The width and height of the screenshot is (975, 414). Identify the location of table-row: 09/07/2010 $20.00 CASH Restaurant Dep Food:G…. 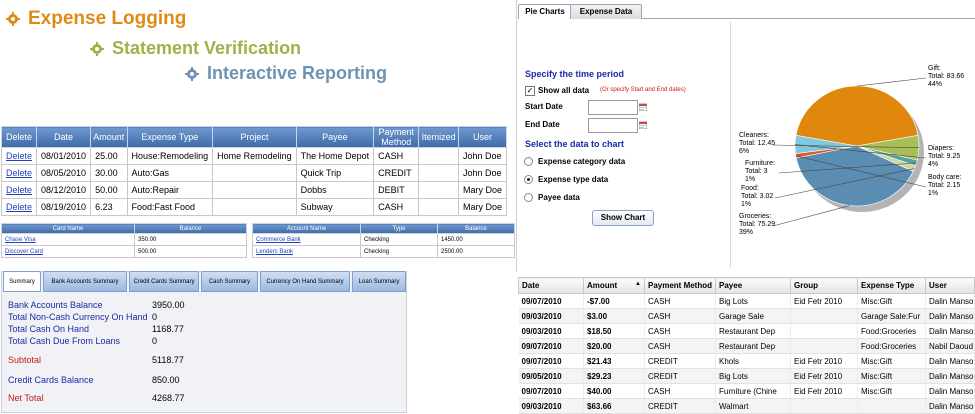
(746, 346).